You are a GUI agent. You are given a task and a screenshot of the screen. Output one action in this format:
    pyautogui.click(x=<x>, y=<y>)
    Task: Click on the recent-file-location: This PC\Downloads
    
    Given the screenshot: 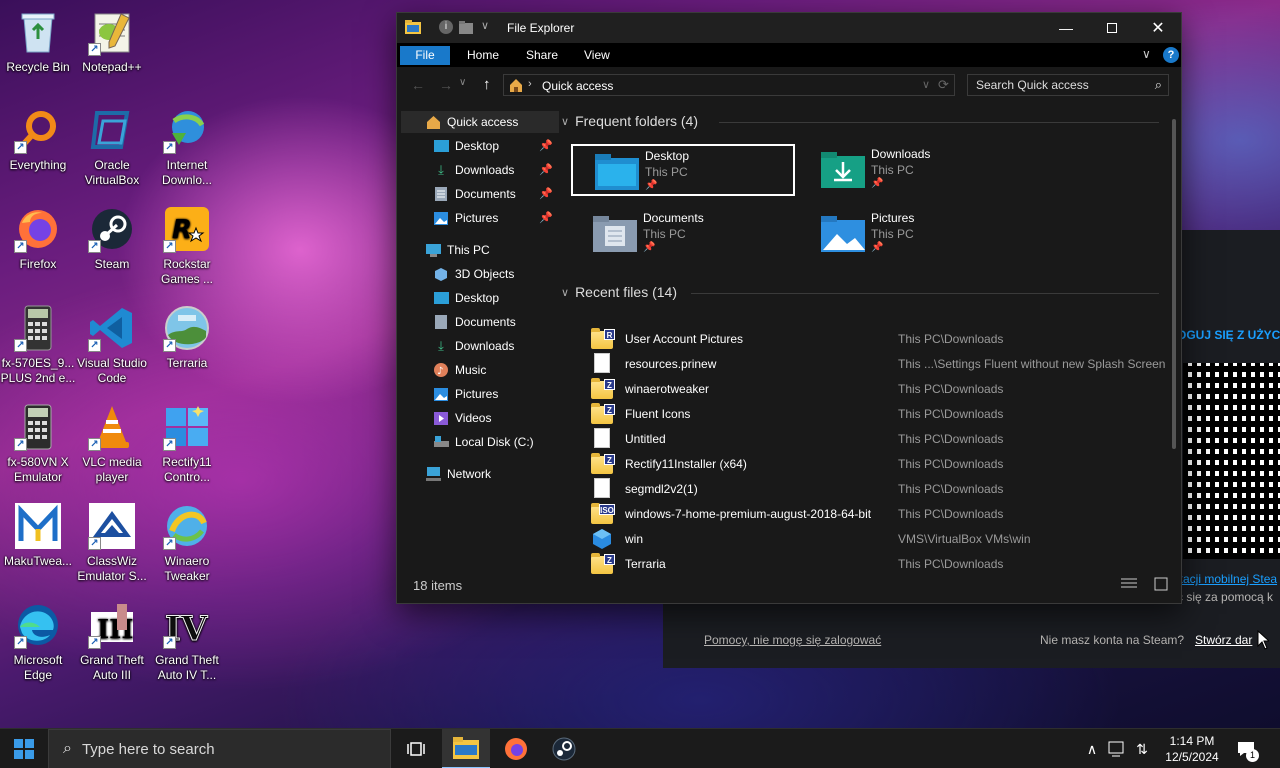 What is the action you would take?
    pyautogui.click(x=951, y=514)
    